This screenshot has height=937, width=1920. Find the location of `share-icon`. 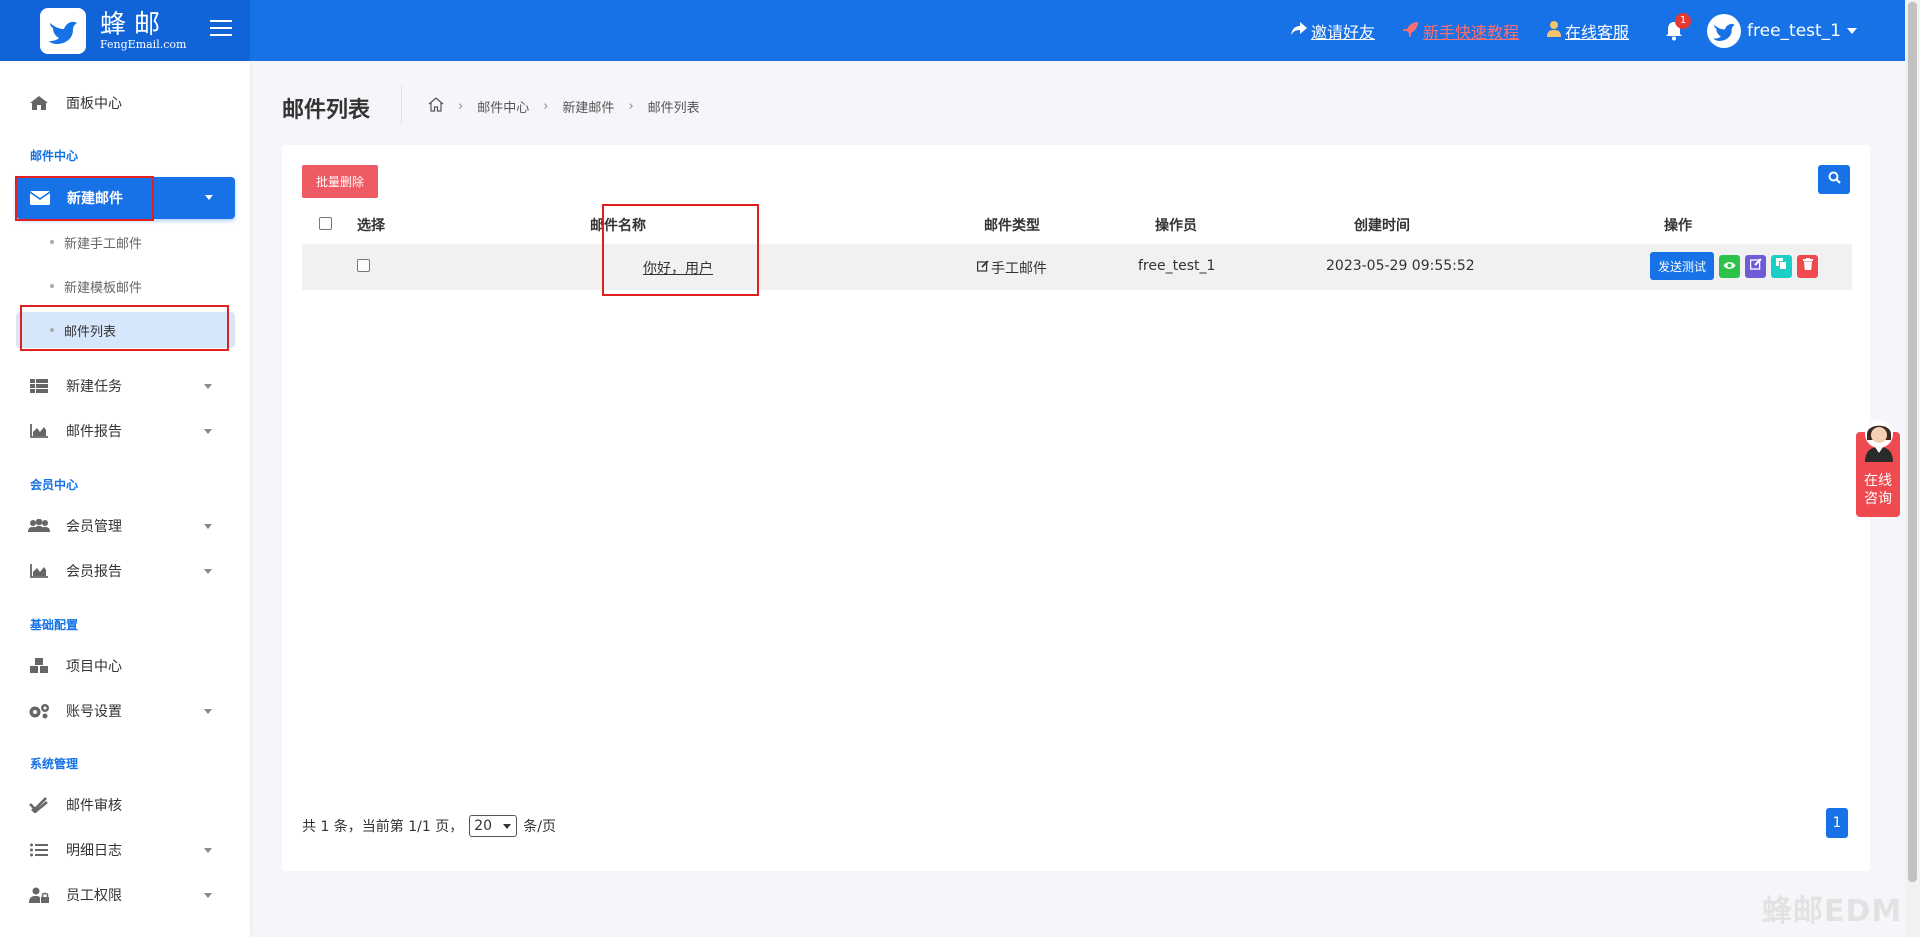

share-icon is located at coordinates (1298, 30).